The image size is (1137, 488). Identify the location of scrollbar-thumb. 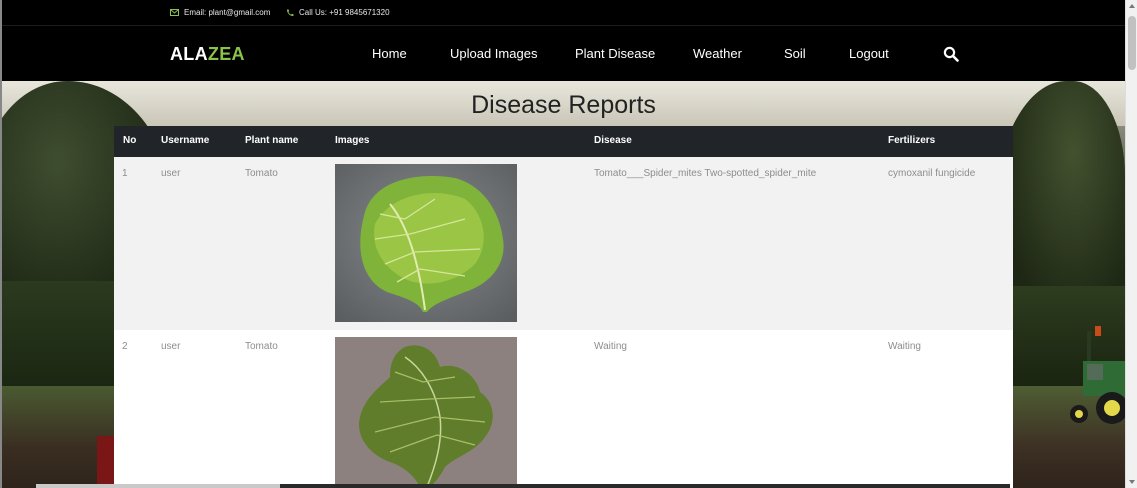
(1132, 43).